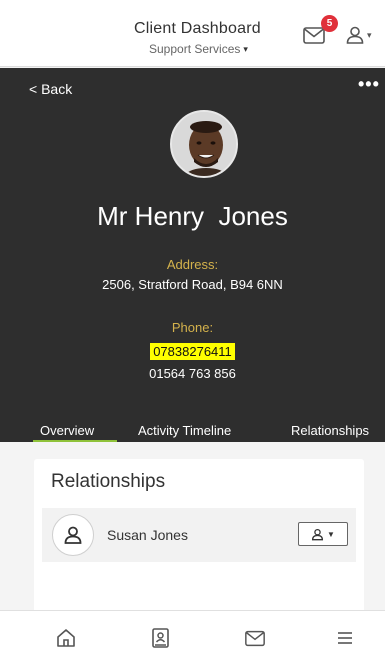 This screenshot has height=665, width=385. What do you see at coordinates (199, 535) in the screenshot?
I see `list-item: Susan Jones ▼` at bounding box center [199, 535].